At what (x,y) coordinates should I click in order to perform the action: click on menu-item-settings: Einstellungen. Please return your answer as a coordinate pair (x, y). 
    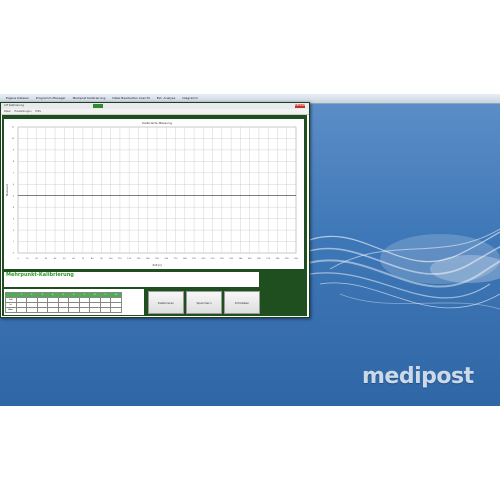
    Looking at the image, I should click on (22, 111).